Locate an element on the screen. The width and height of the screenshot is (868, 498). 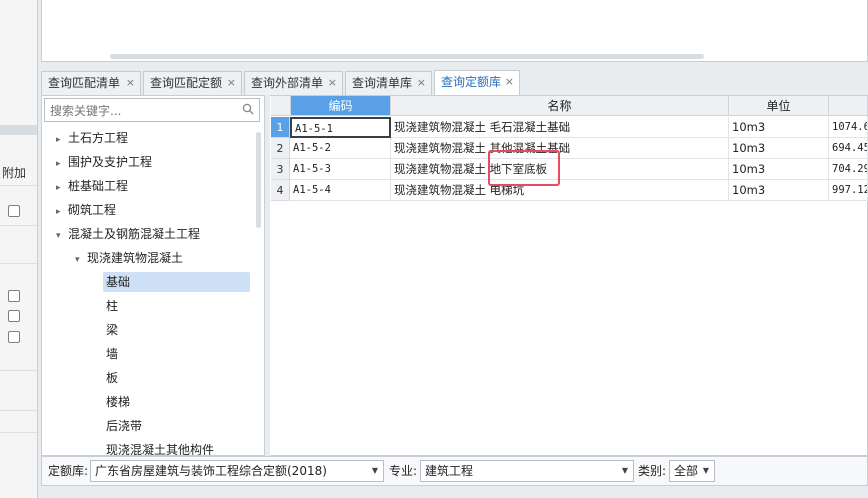
tree-item-support: ▸ 围护及支护工程 is located at coordinates (104, 162).